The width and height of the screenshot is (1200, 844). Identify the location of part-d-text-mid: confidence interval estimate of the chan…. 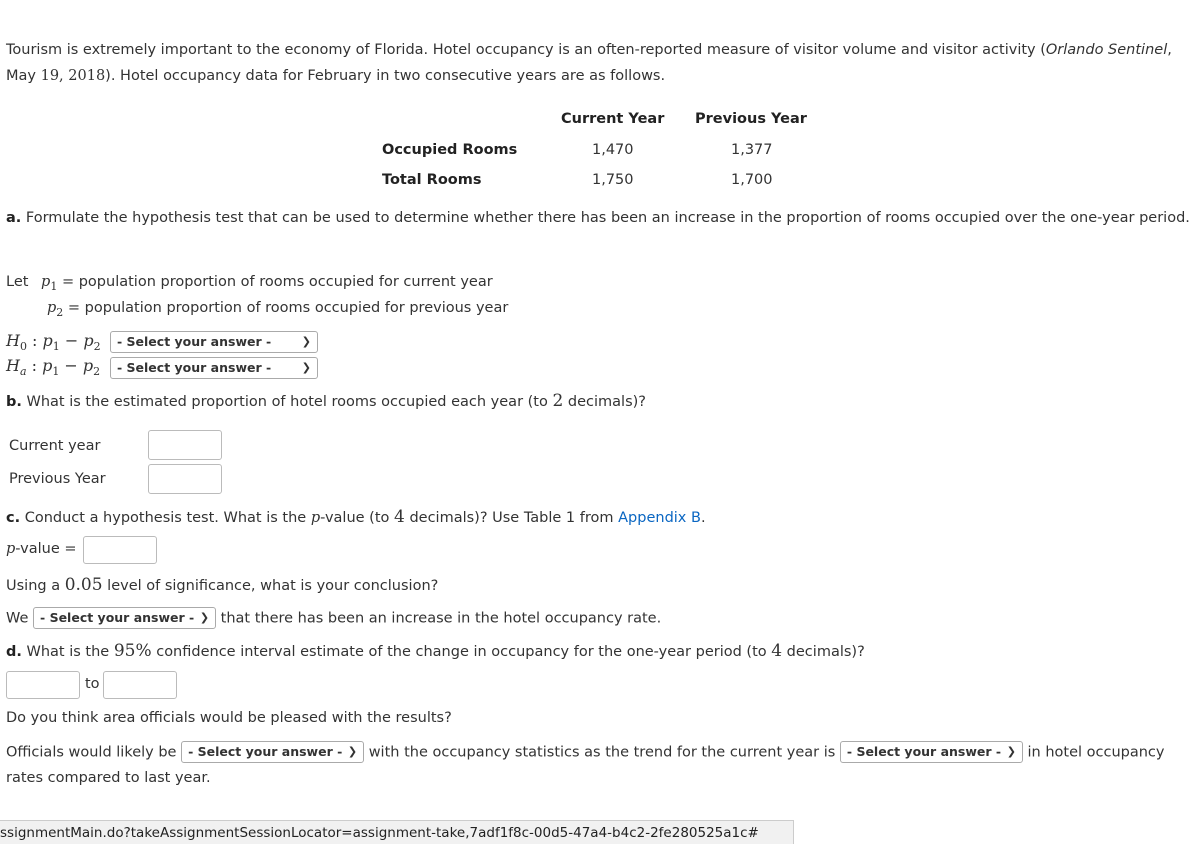
(461, 652).